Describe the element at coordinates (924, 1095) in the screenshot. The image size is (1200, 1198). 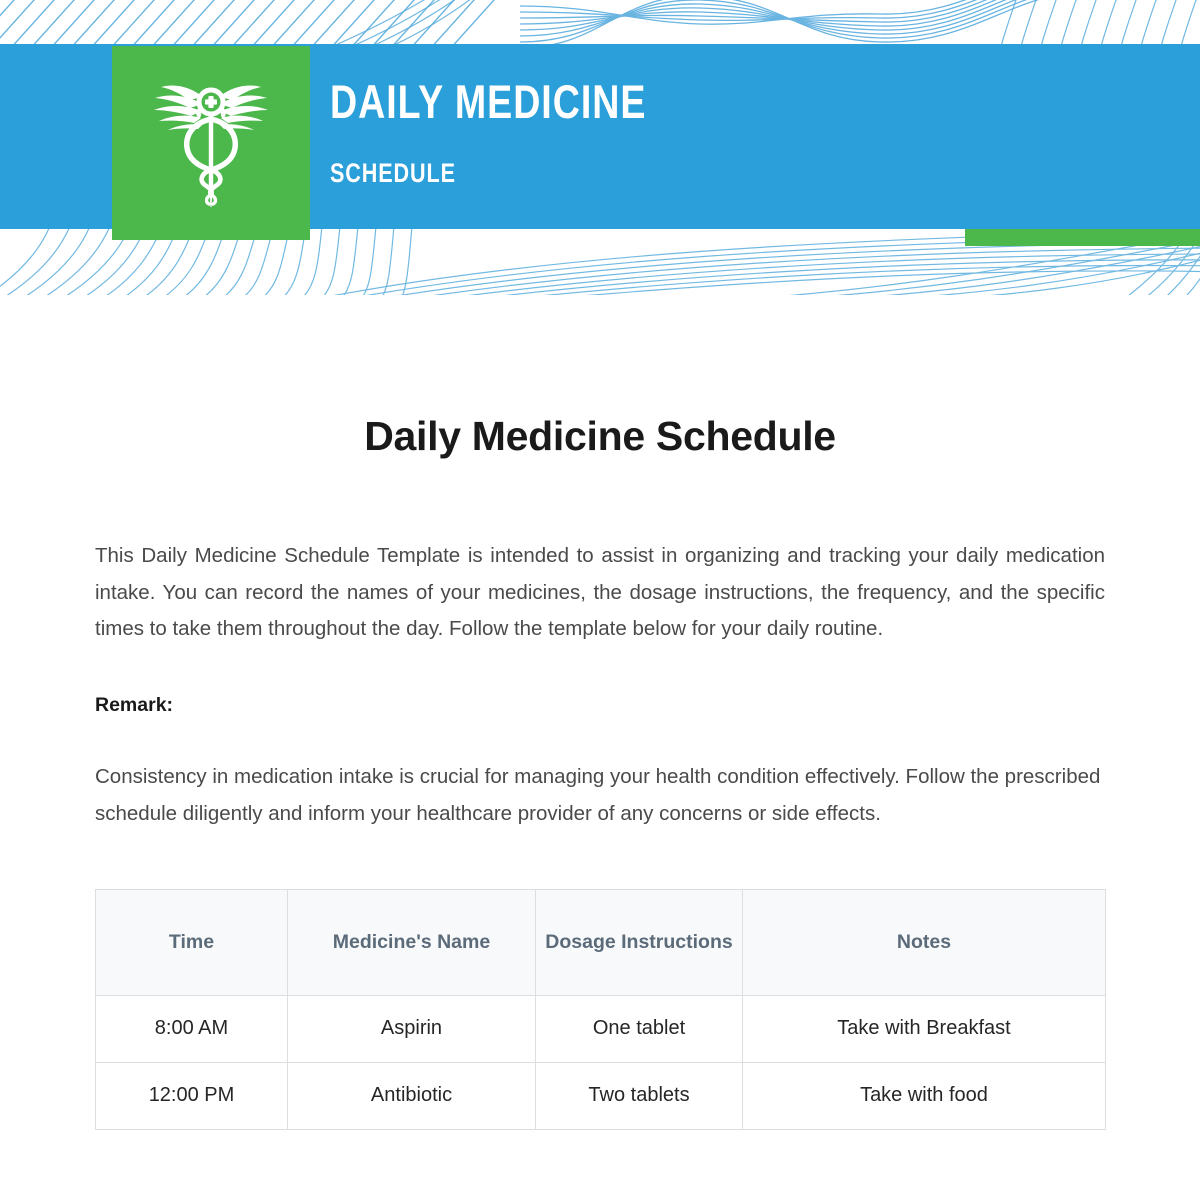
I see `cell-notes: Take with food` at that location.